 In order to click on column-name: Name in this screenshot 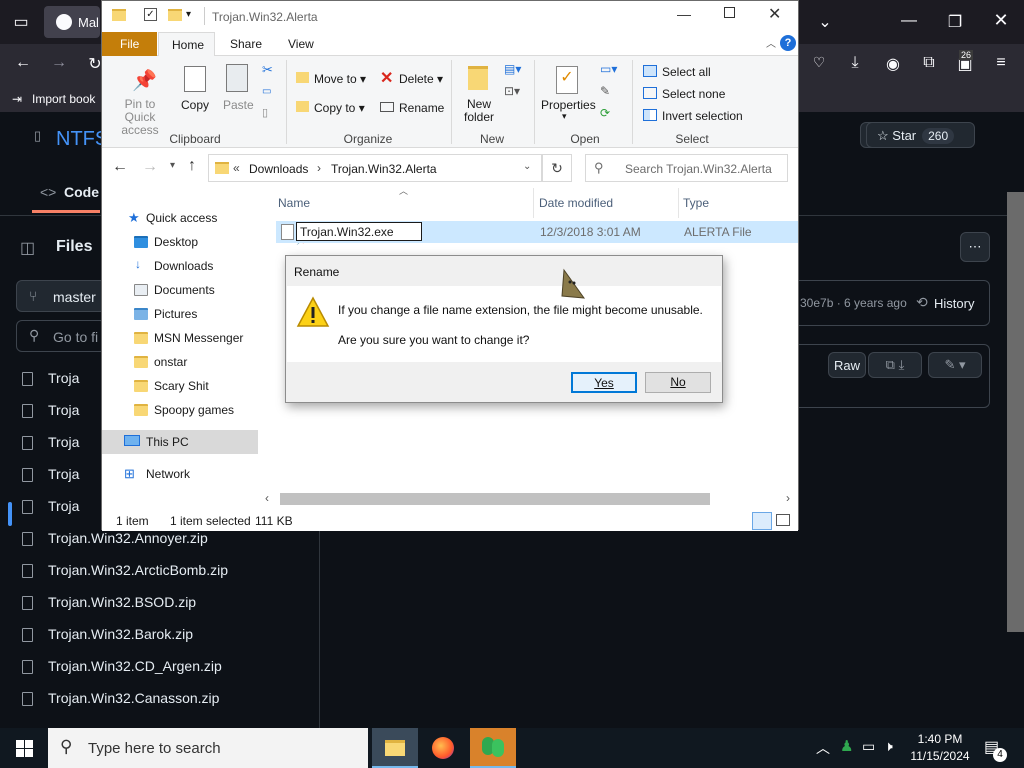, I will do `click(294, 203)`.